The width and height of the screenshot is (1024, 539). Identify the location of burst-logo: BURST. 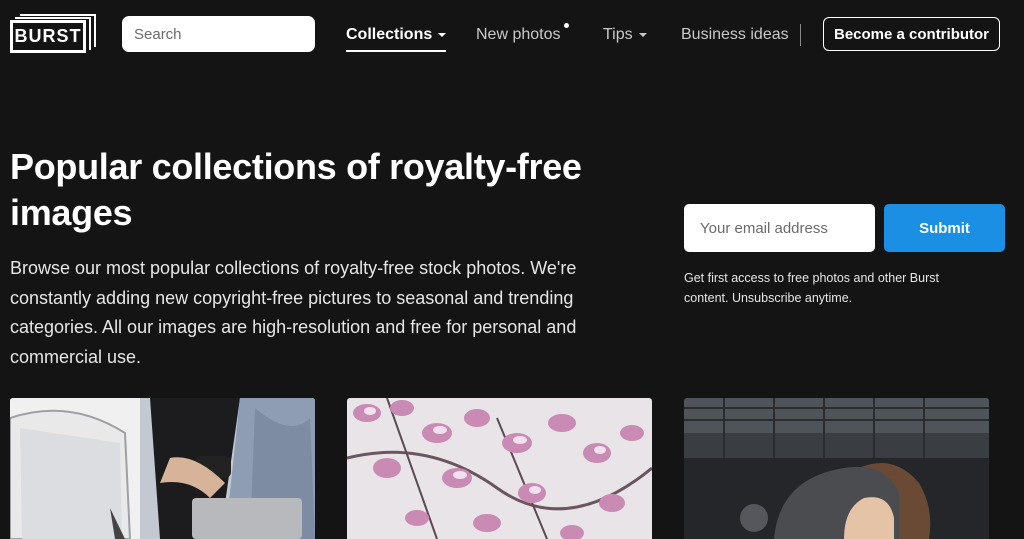
(53, 34).